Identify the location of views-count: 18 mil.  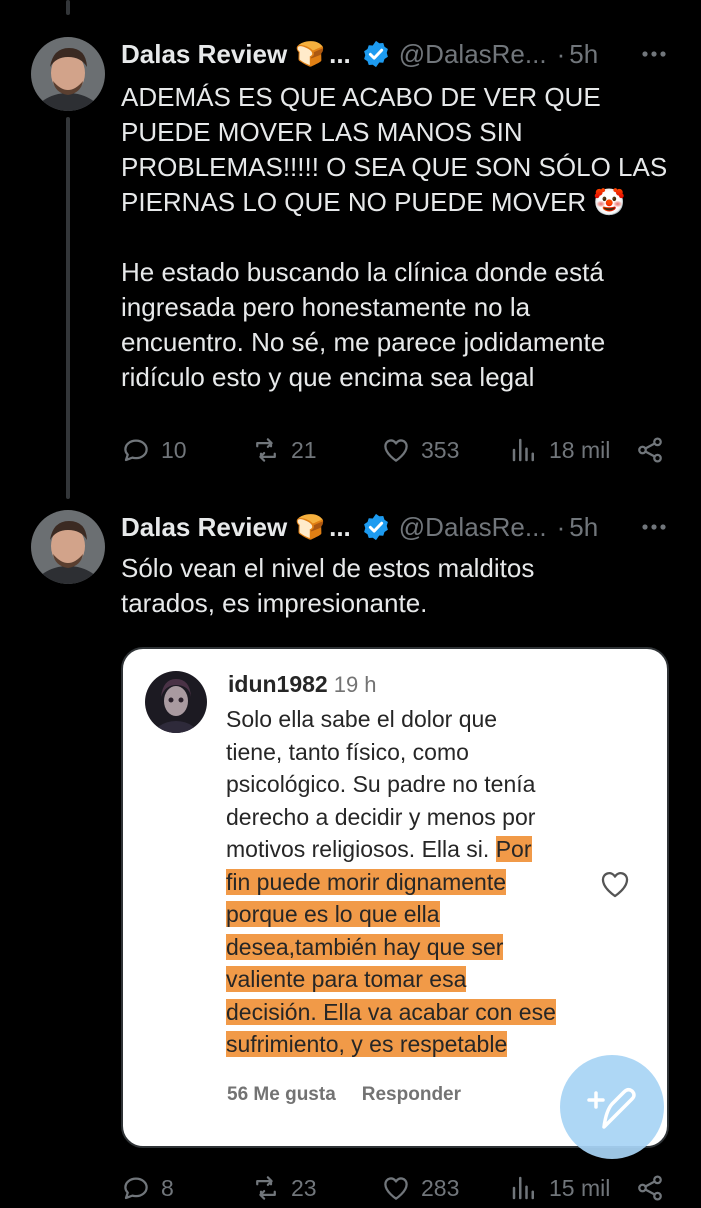
(580, 449).